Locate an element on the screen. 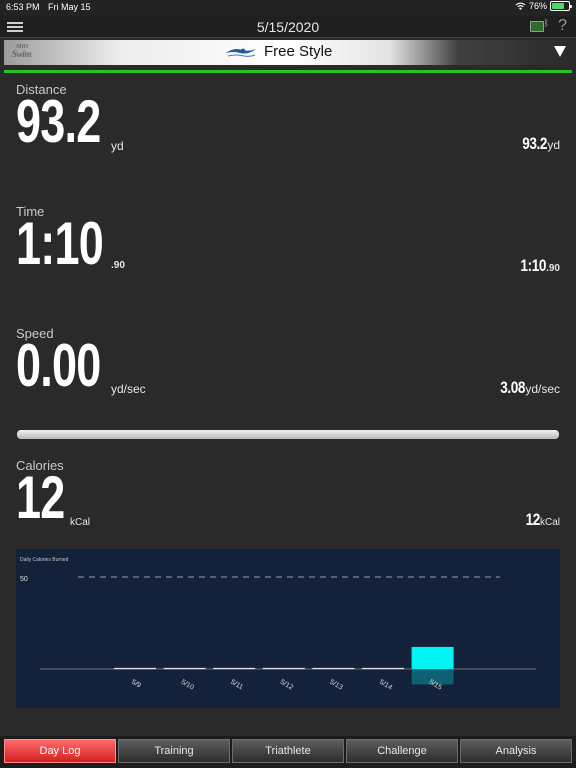 This screenshot has width=576, height=768. stroke-style-selector: MIO Swim Free Style is located at coordinates (288, 52).